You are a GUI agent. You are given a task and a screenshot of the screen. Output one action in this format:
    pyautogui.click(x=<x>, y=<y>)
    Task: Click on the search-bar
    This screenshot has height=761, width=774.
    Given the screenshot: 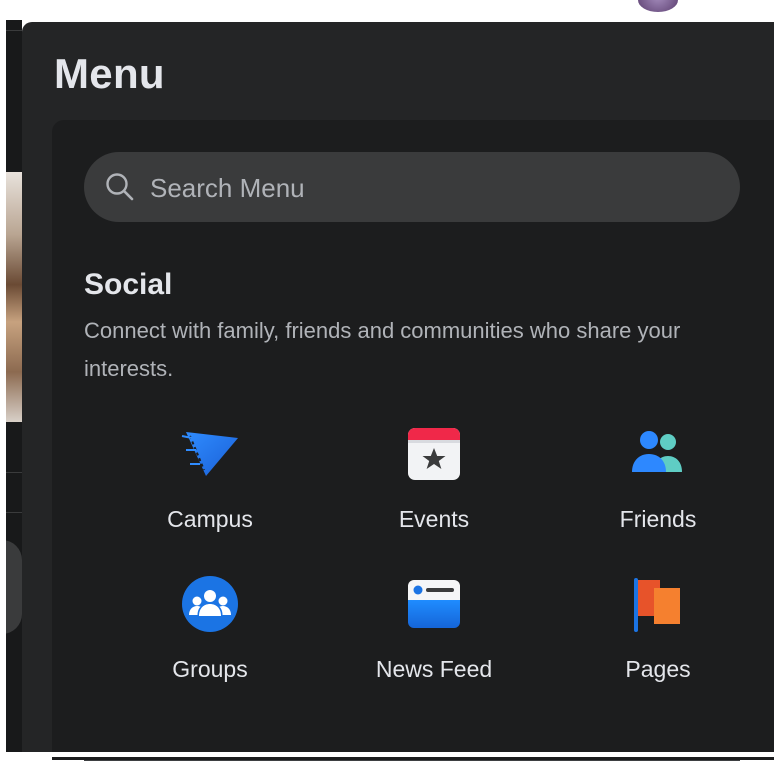 What is the action you would take?
    pyautogui.click(x=412, y=188)
    